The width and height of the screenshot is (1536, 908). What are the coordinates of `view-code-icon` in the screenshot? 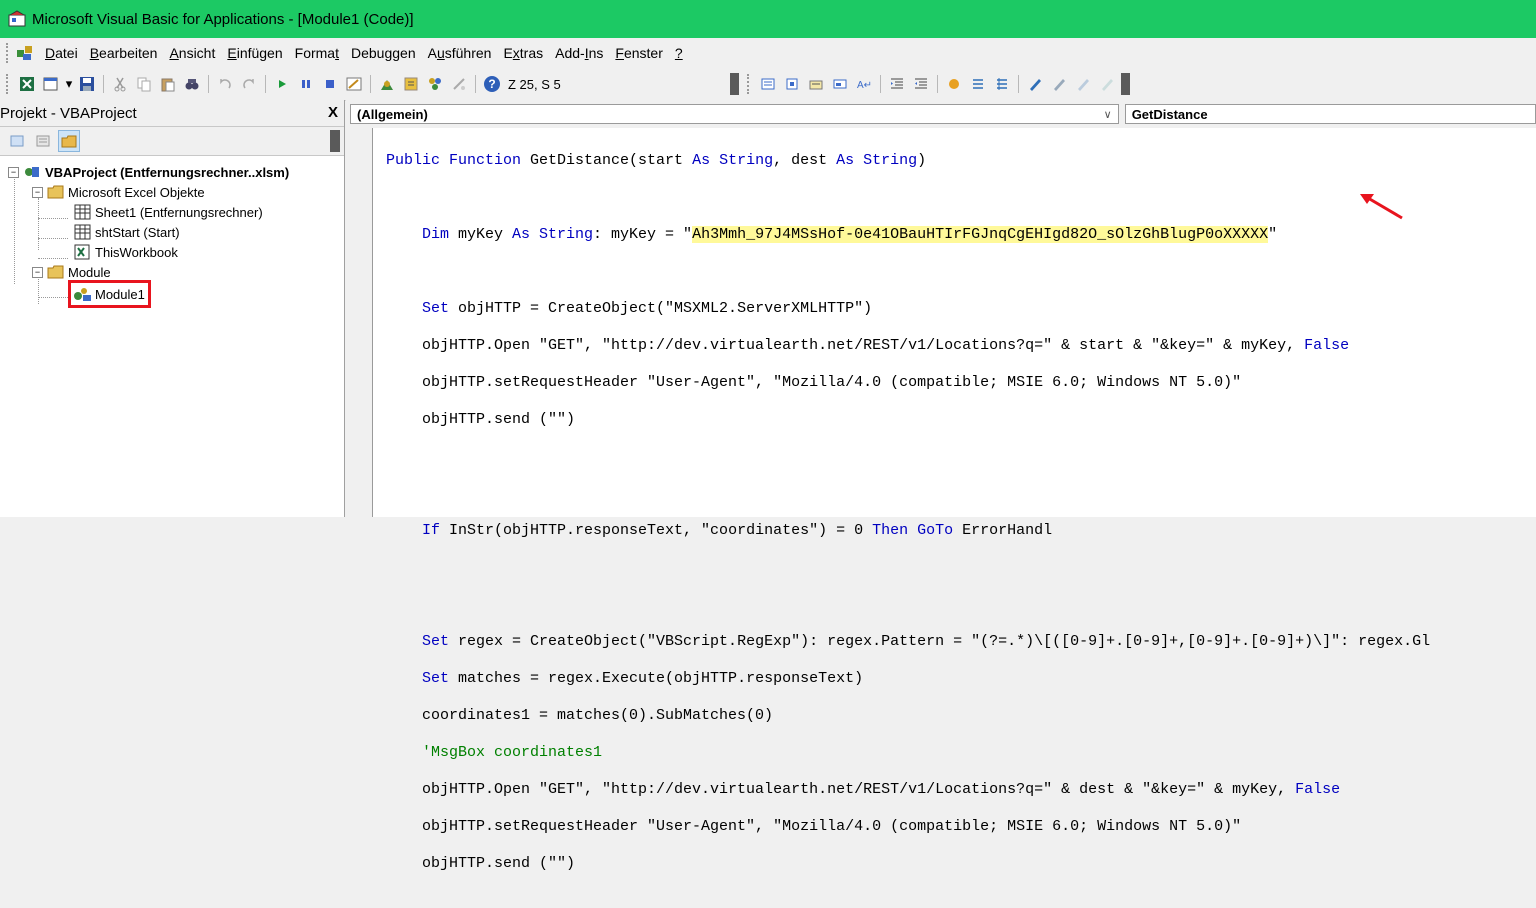 It's located at (17, 141).